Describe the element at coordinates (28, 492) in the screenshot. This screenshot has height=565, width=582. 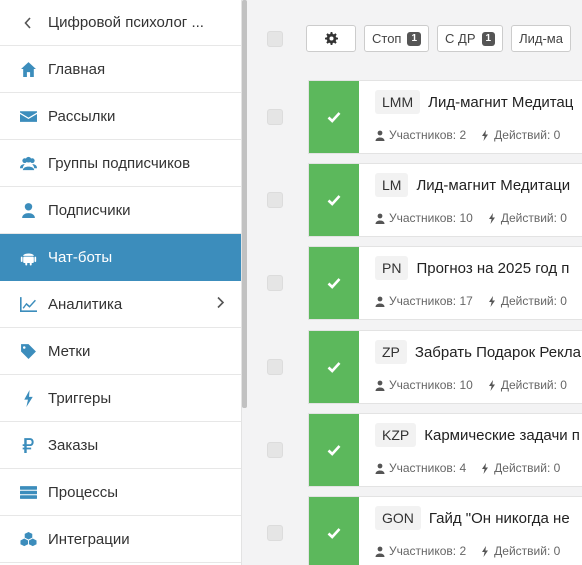
I see `server-icon` at that location.